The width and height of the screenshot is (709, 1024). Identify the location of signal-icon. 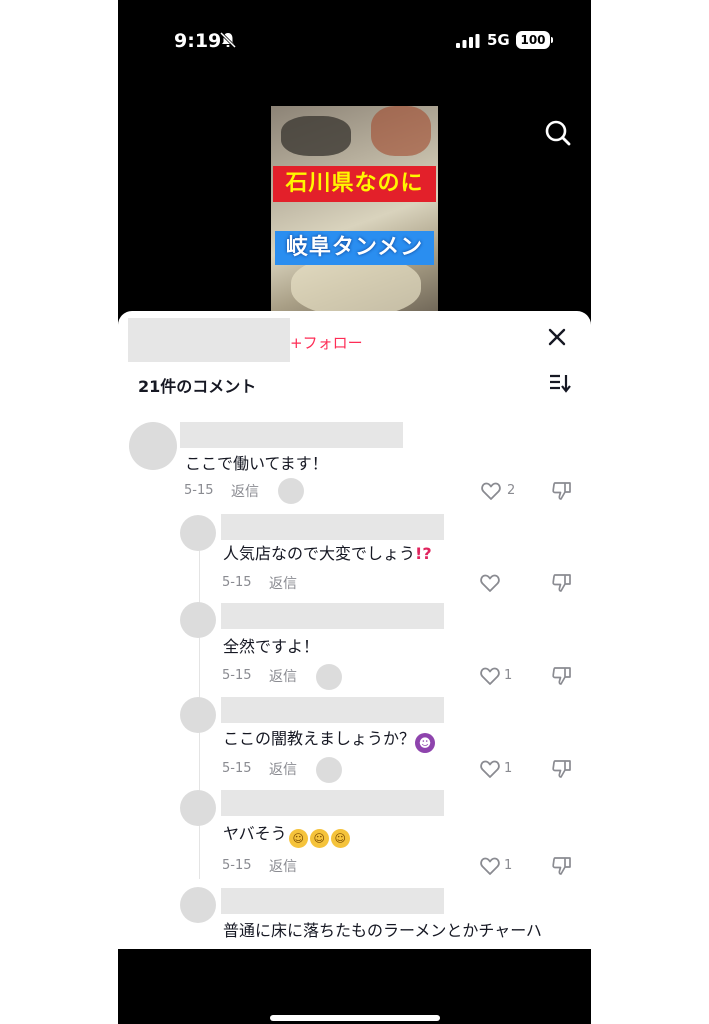
(468, 41).